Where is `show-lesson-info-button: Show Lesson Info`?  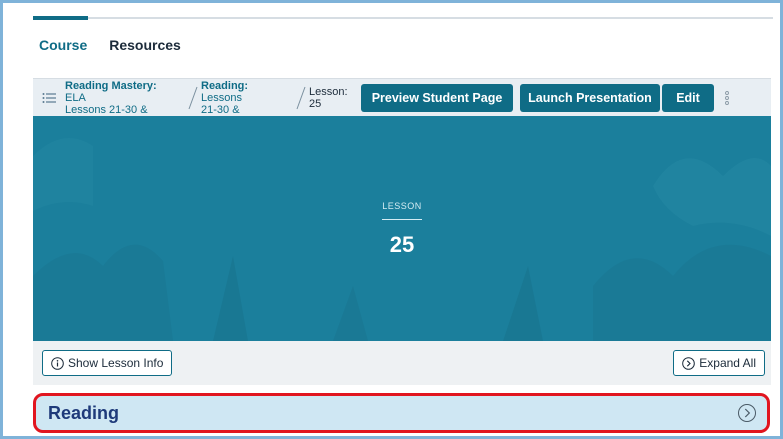
show-lesson-info-button: Show Lesson Info is located at coordinates (107, 363).